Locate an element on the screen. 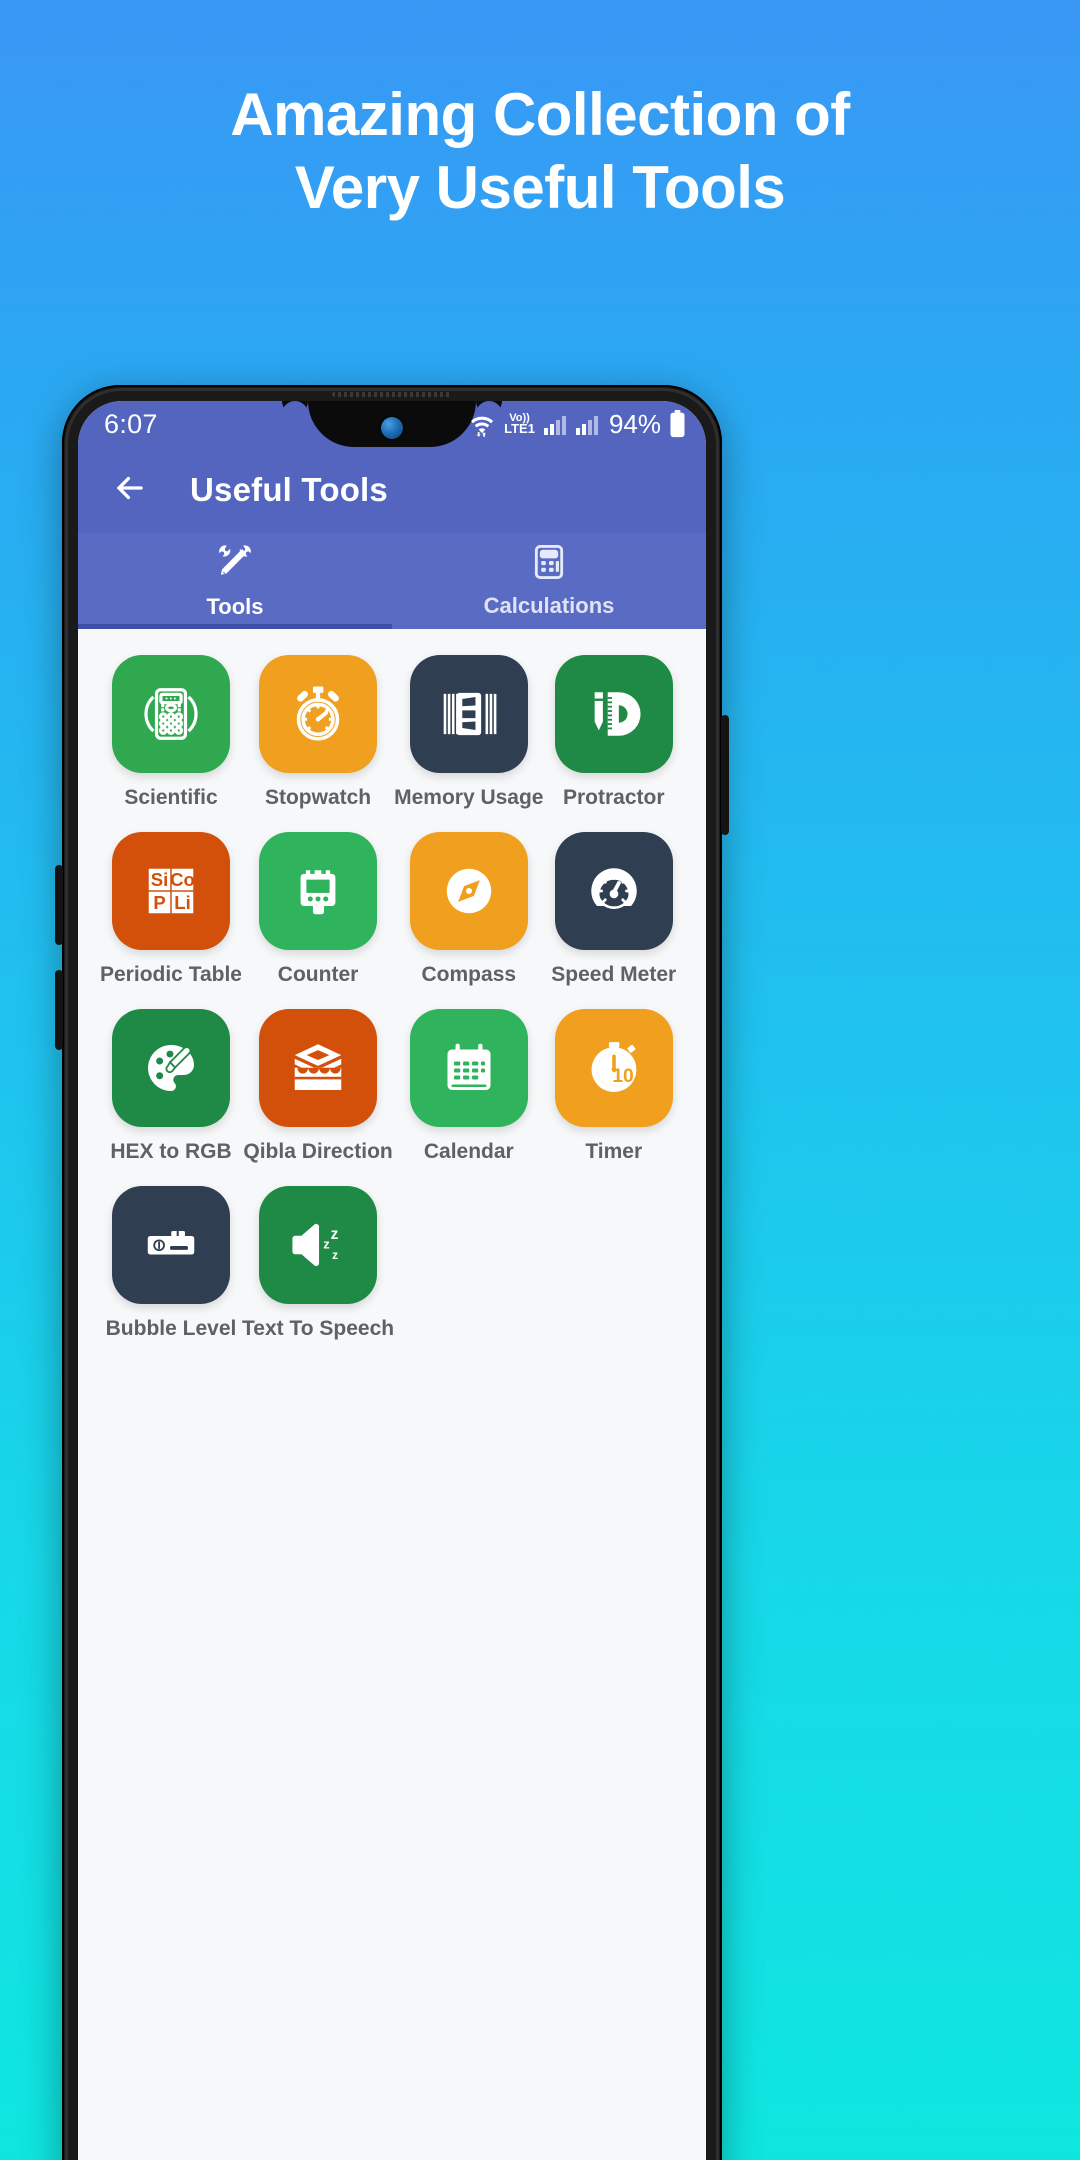 This screenshot has width=1080, height=2160. stopwatch-icon is located at coordinates (318, 714).